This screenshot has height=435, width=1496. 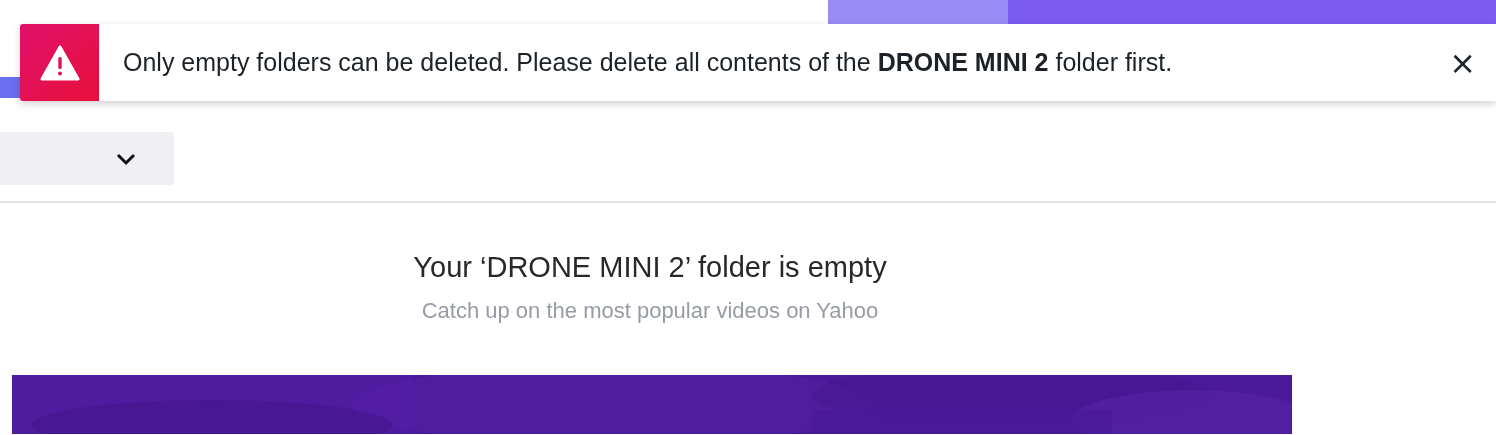 I want to click on close-button: ×, so click(x=1462, y=62).